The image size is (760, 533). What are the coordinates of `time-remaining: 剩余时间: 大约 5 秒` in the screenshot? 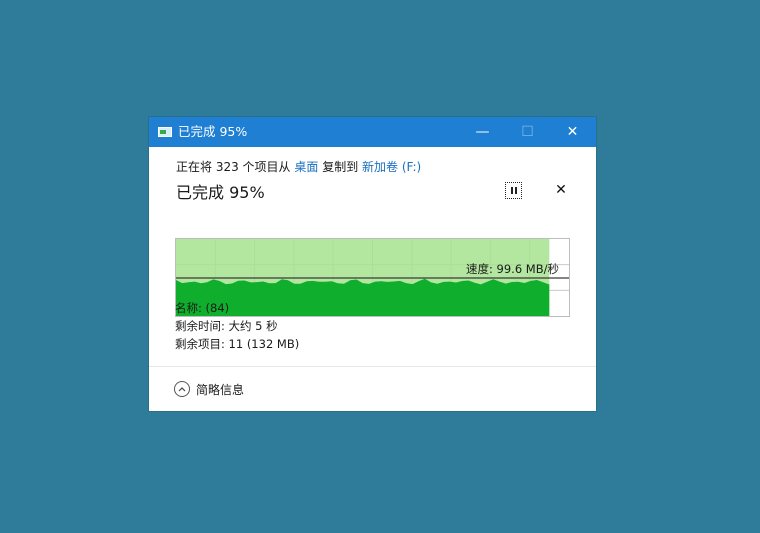 It's located at (226, 326).